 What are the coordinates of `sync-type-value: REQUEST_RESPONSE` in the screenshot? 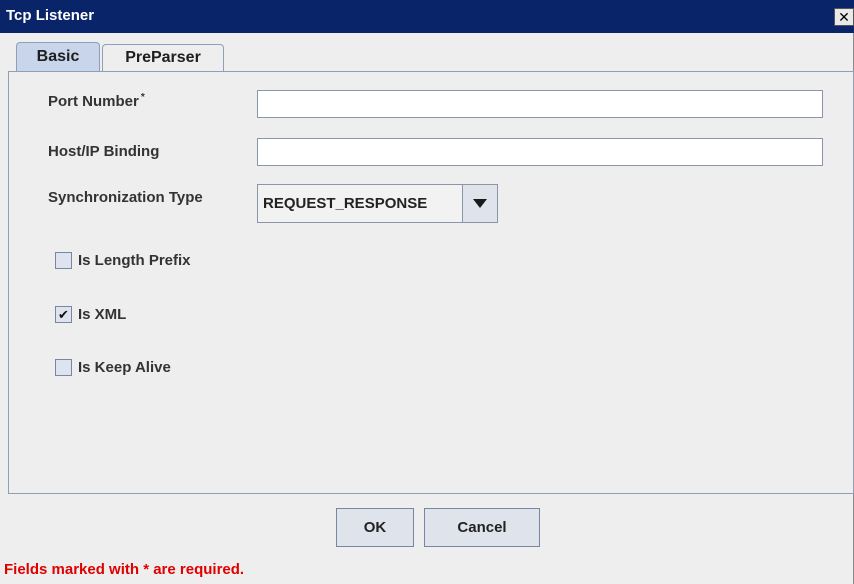 It's located at (345, 203).